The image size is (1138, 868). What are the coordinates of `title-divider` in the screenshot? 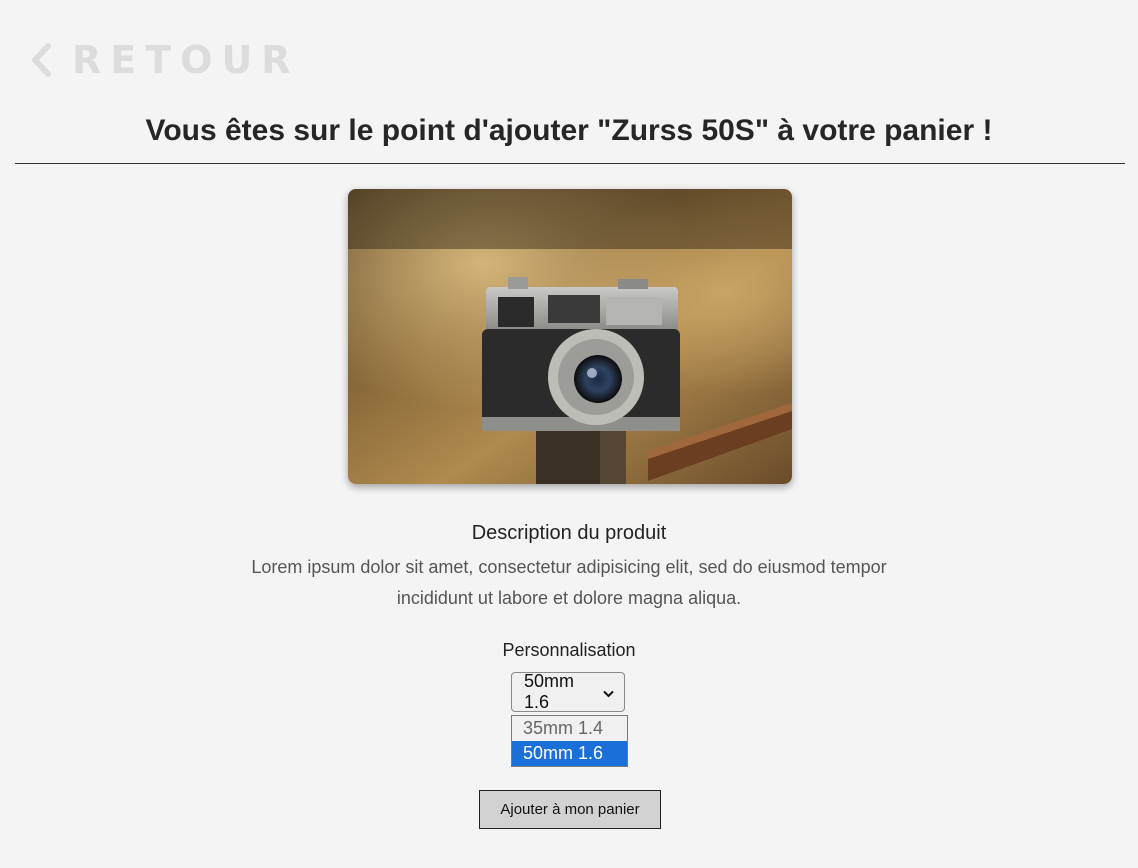 It's located at (570, 163).